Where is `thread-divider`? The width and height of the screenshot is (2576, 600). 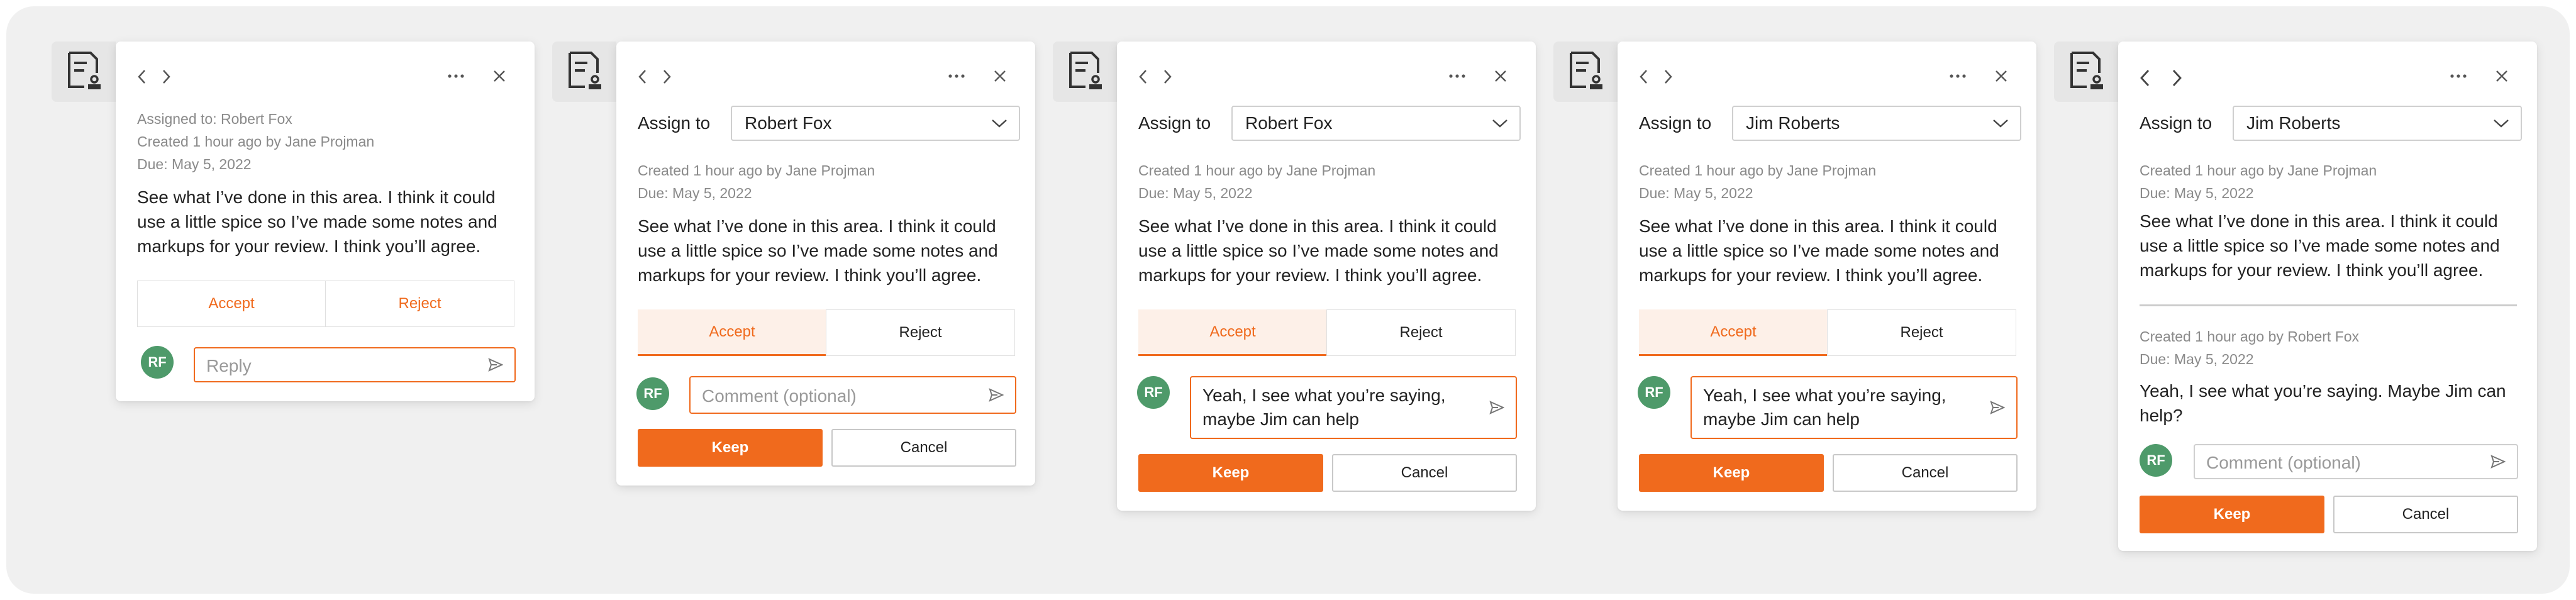
thread-divider is located at coordinates (2328, 305).